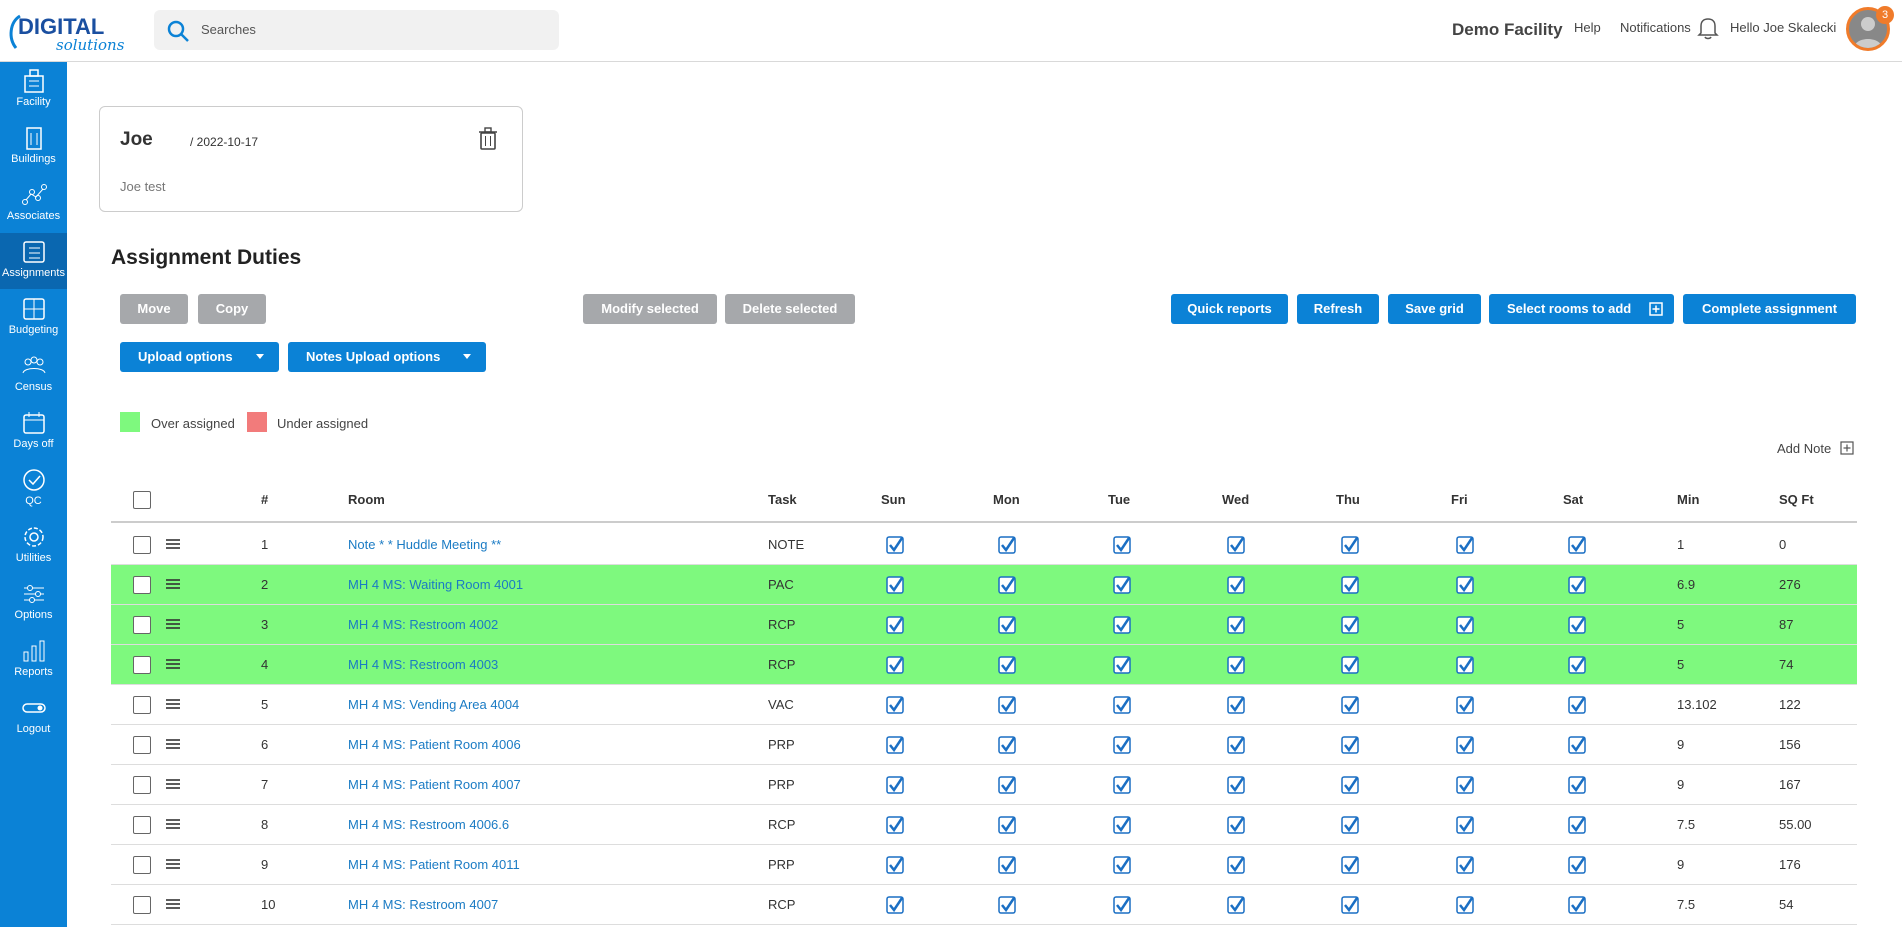 The height and width of the screenshot is (927, 1902). I want to click on complete-assignment-button: Complete assignment, so click(1769, 309).